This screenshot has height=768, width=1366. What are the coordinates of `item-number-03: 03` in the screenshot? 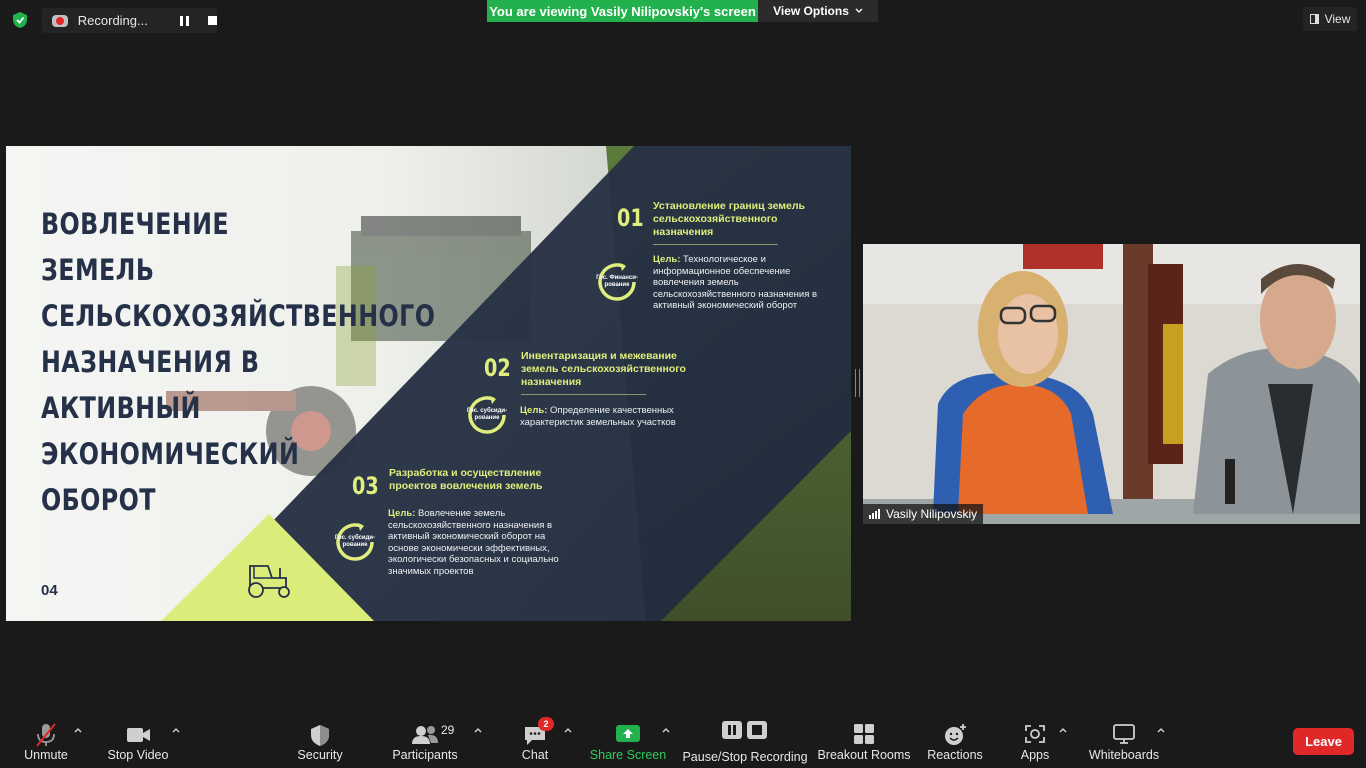 It's located at (365, 486).